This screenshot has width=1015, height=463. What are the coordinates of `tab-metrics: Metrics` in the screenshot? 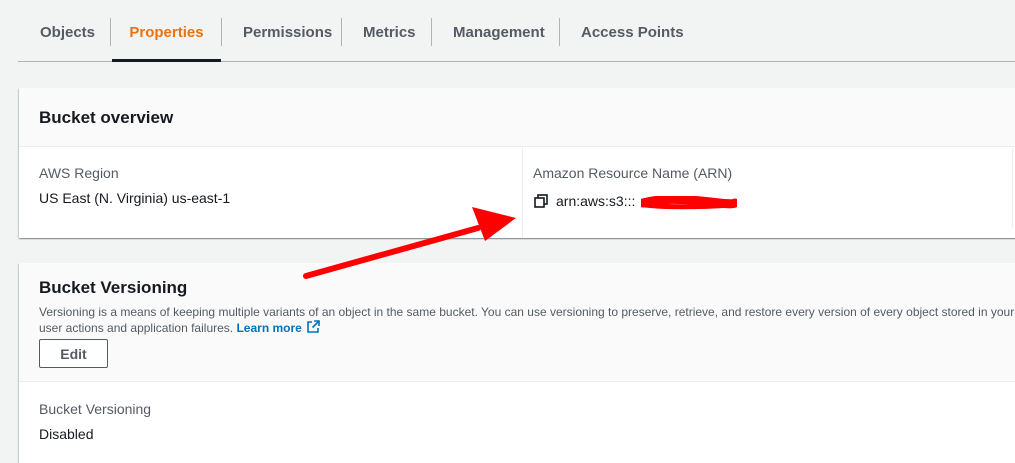 It's located at (389, 31).